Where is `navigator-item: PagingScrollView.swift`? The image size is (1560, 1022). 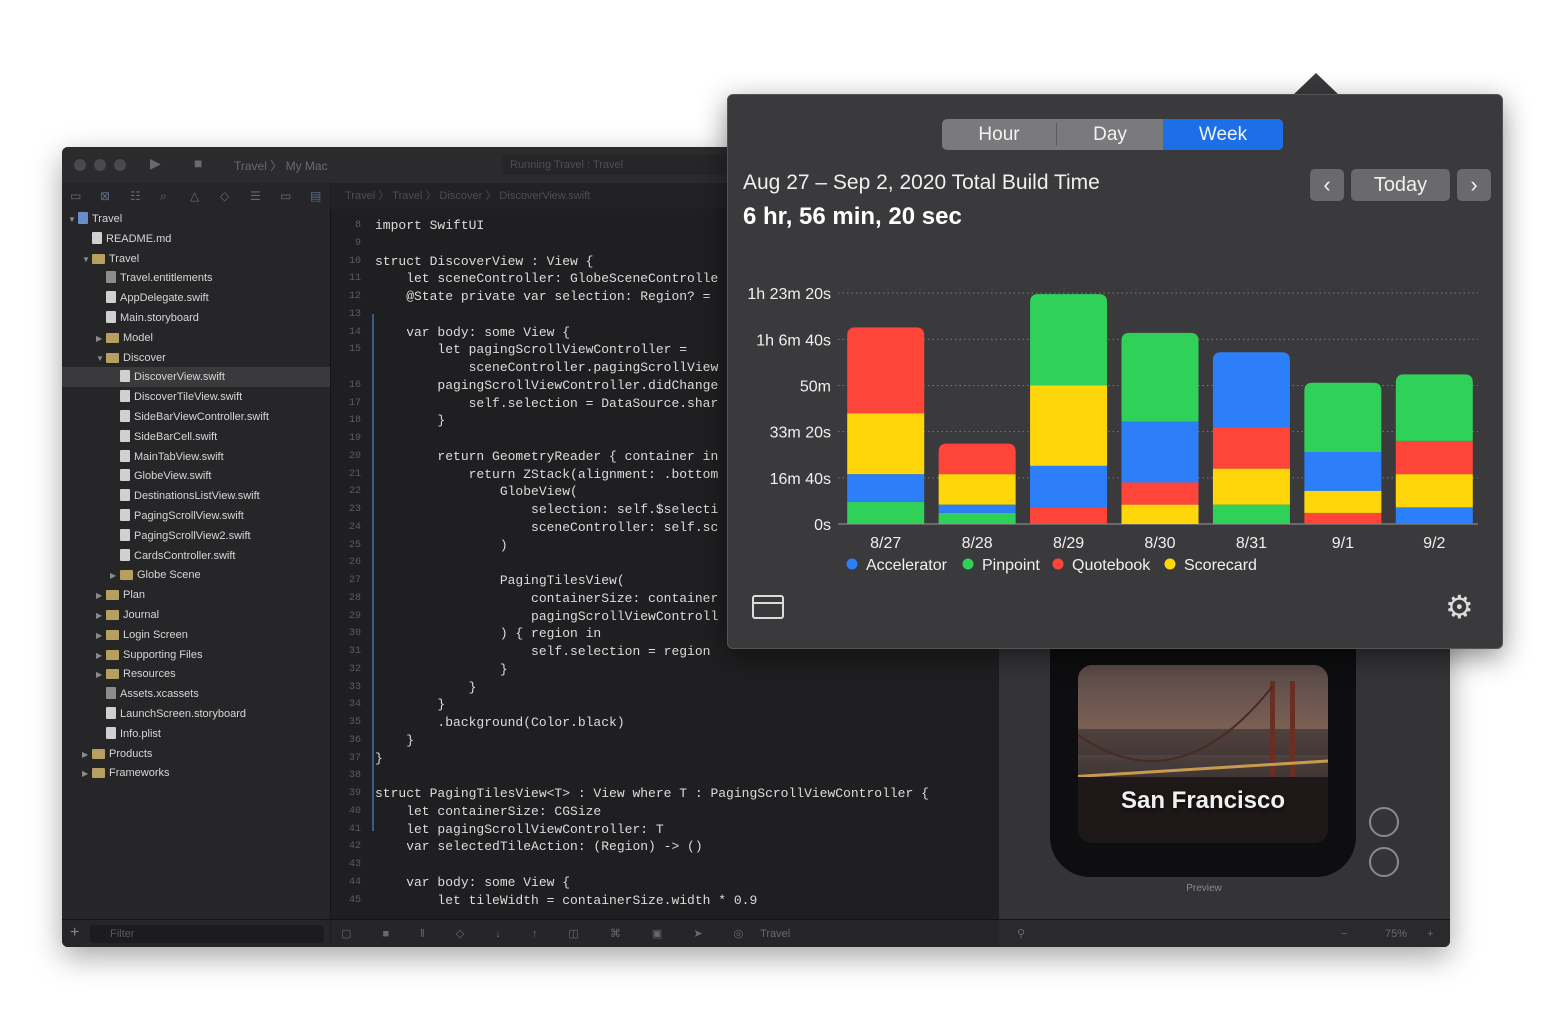 navigator-item: PagingScrollView.swift is located at coordinates (196, 516).